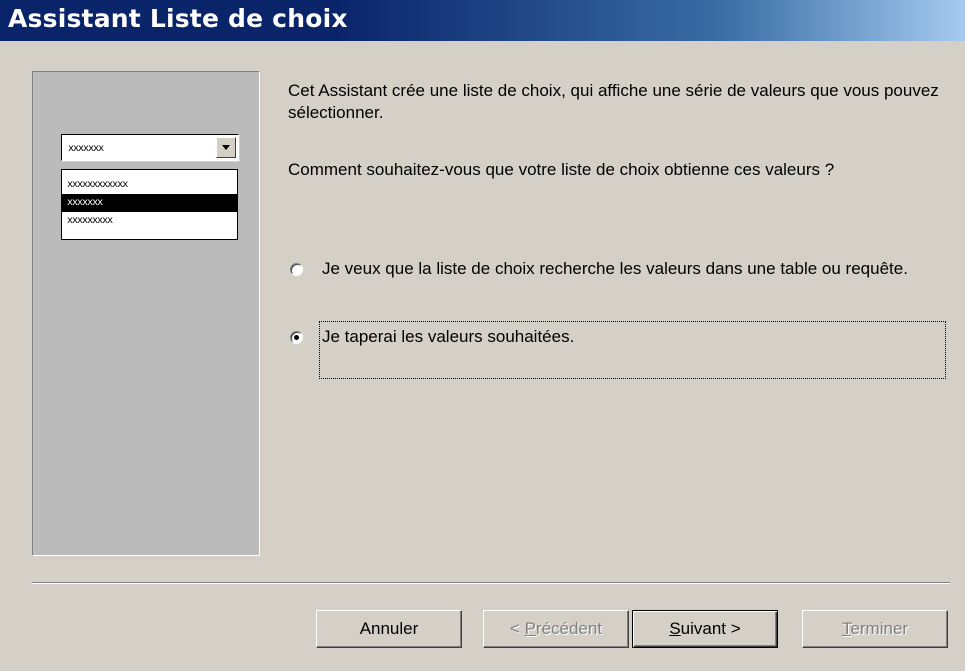 The width and height of the screenshot is (965, 671). What do you see at coordinates (530, 628) in the screenshot?
I see `previous-button-mnemonic: P` at bounding box center [530, 628].